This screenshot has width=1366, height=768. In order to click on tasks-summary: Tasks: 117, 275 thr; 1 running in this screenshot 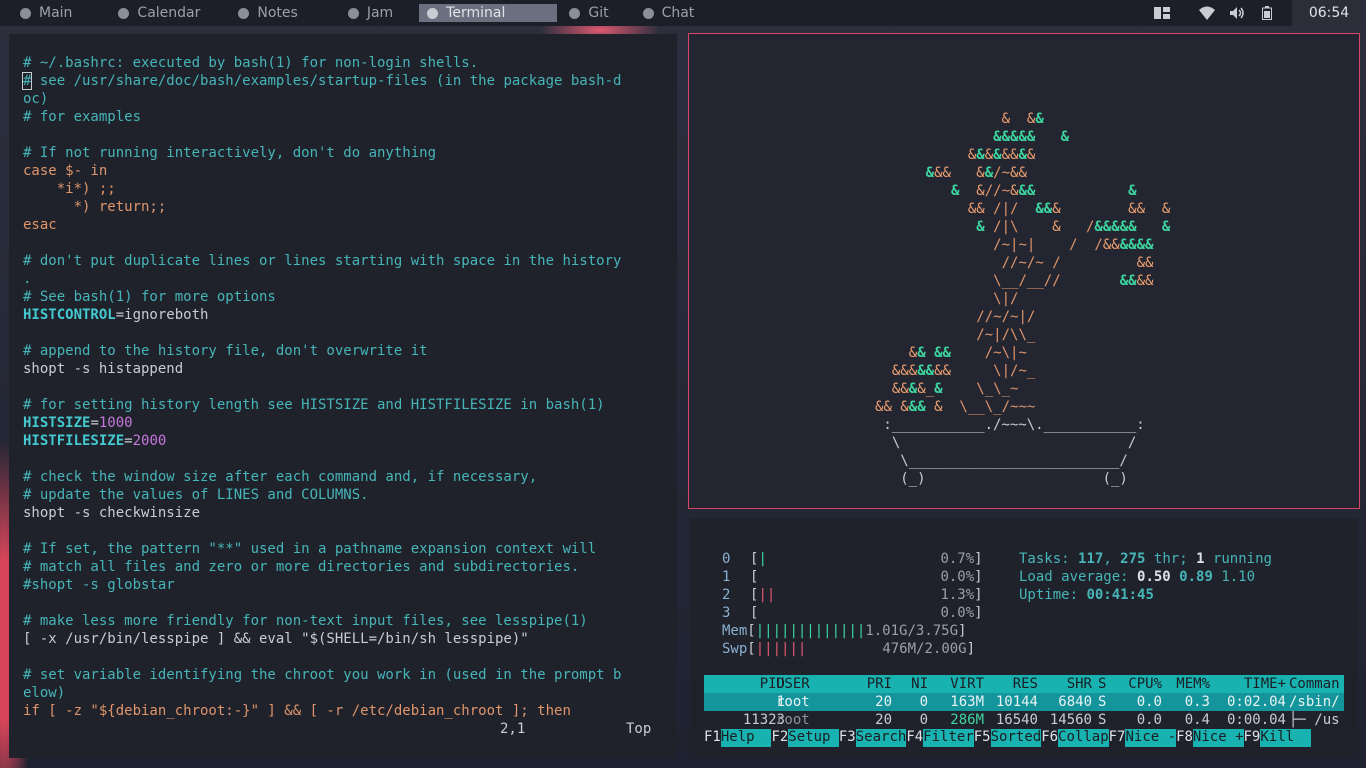, I will do `click(1145, 559)`.